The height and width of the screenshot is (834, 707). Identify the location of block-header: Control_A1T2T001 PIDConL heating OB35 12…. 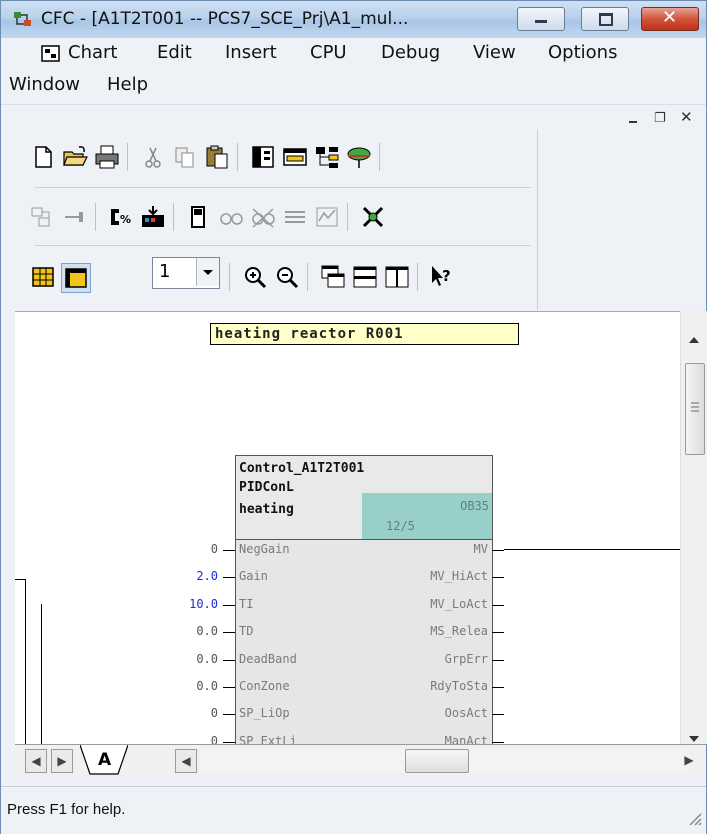
(364, 498).